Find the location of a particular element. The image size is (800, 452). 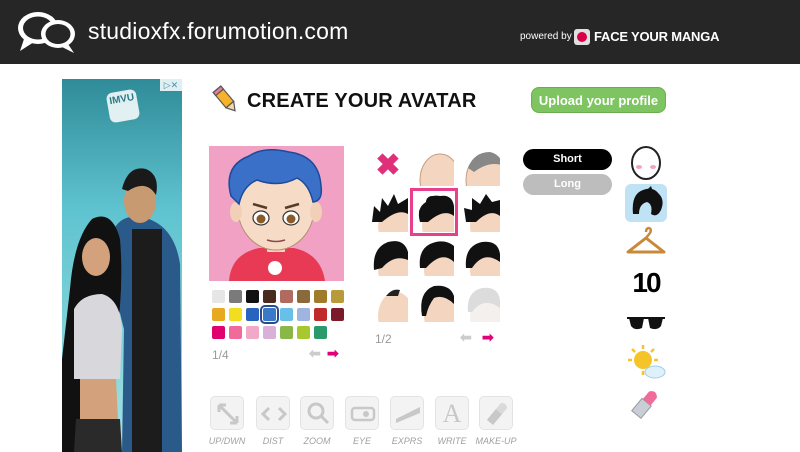

face-your-manga-brand: FACE YOUR MANGA is located at coordinates (657, 36).